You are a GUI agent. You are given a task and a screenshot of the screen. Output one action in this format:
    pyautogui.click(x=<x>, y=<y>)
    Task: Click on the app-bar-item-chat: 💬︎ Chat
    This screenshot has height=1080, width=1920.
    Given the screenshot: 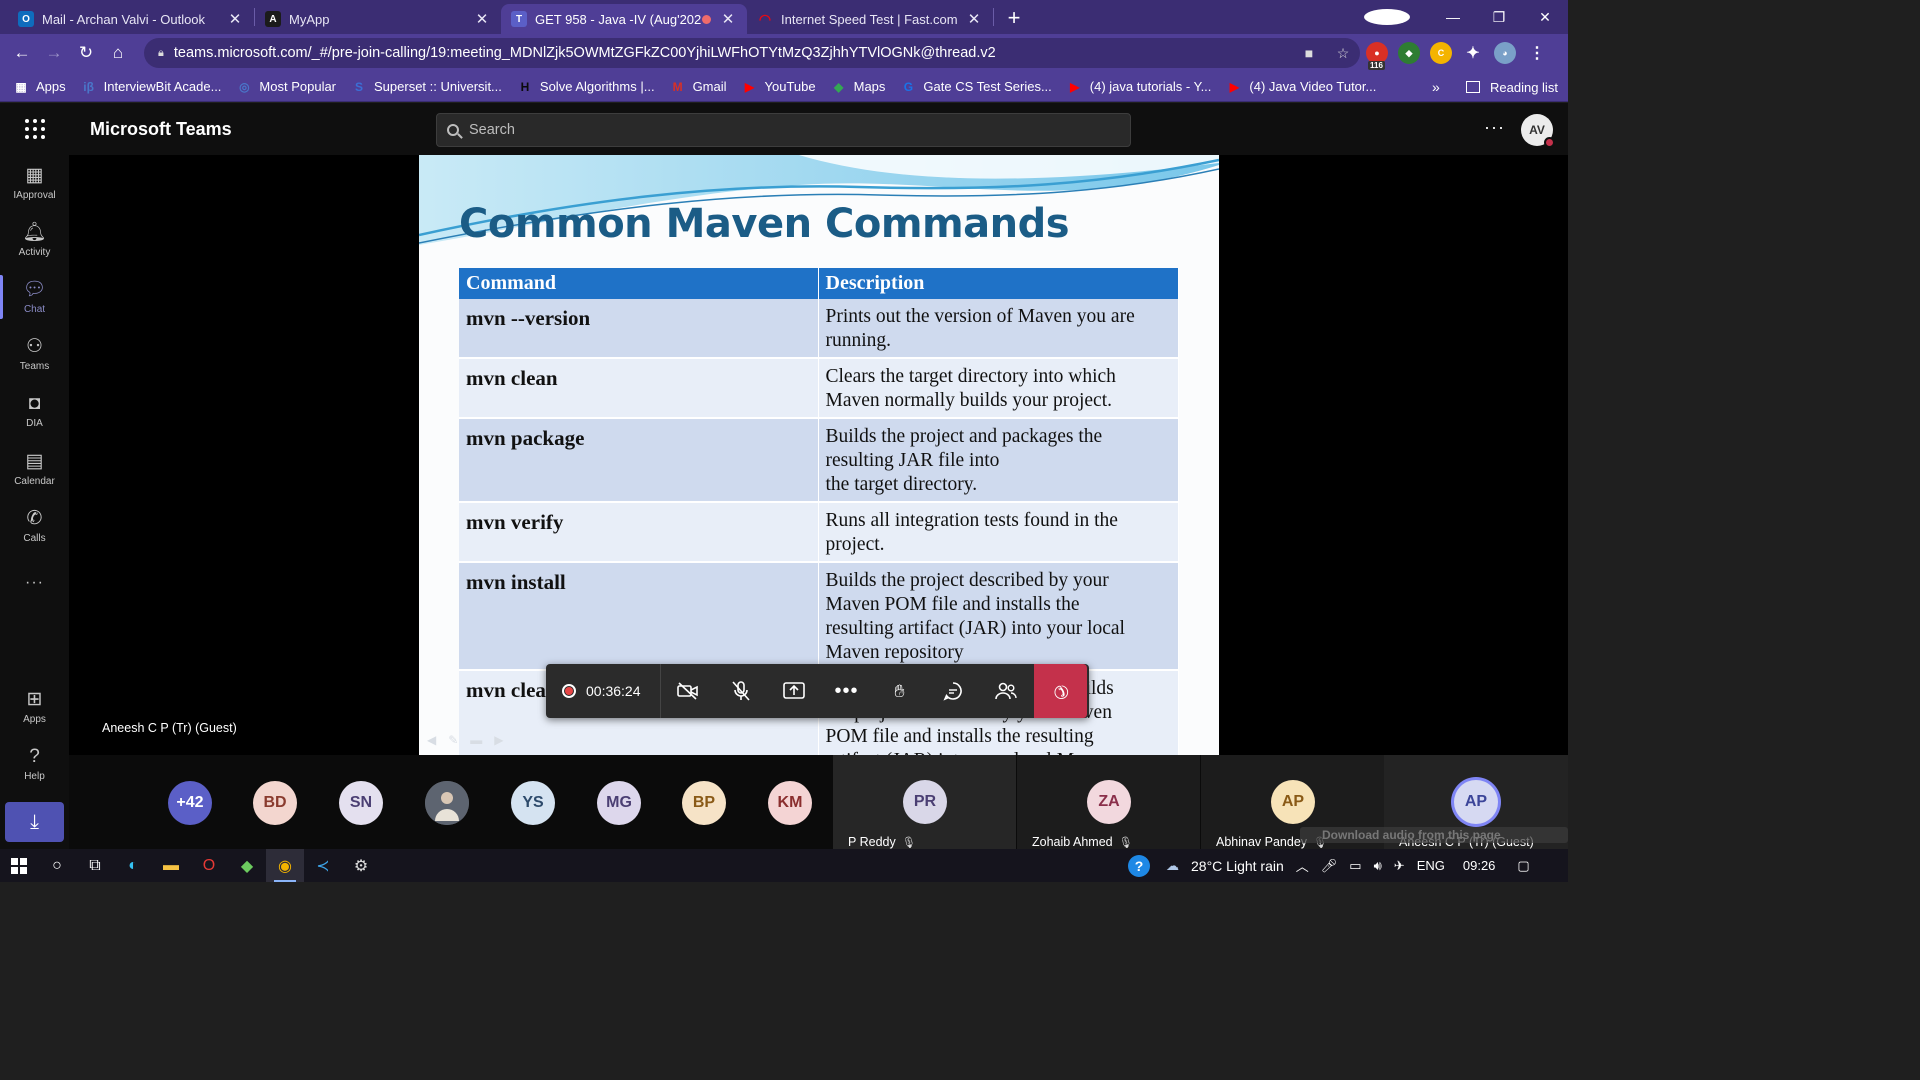 What is the action you would take?
    pyautogui.click(x=34, y=297)
    